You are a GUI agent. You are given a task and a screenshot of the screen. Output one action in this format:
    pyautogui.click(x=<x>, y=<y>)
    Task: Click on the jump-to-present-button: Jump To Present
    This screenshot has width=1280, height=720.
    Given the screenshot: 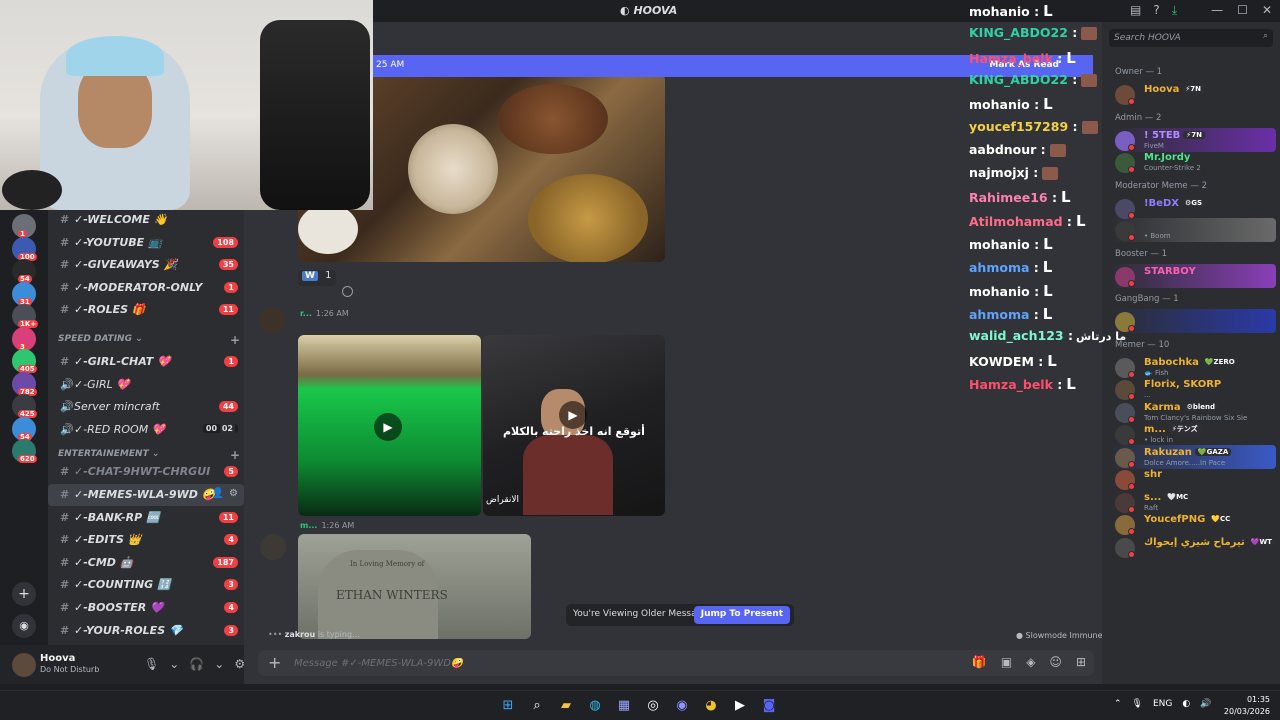 What is the action you would take?
    pyautogui.click(x=741, y=615)
    